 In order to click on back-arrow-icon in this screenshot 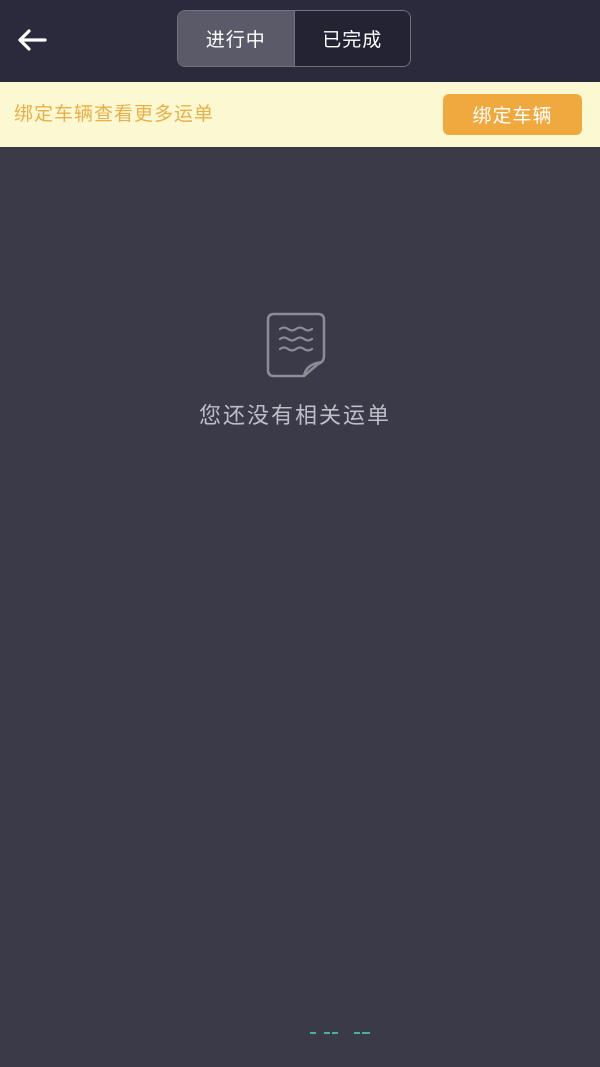, I will do `click(32, 40)`.